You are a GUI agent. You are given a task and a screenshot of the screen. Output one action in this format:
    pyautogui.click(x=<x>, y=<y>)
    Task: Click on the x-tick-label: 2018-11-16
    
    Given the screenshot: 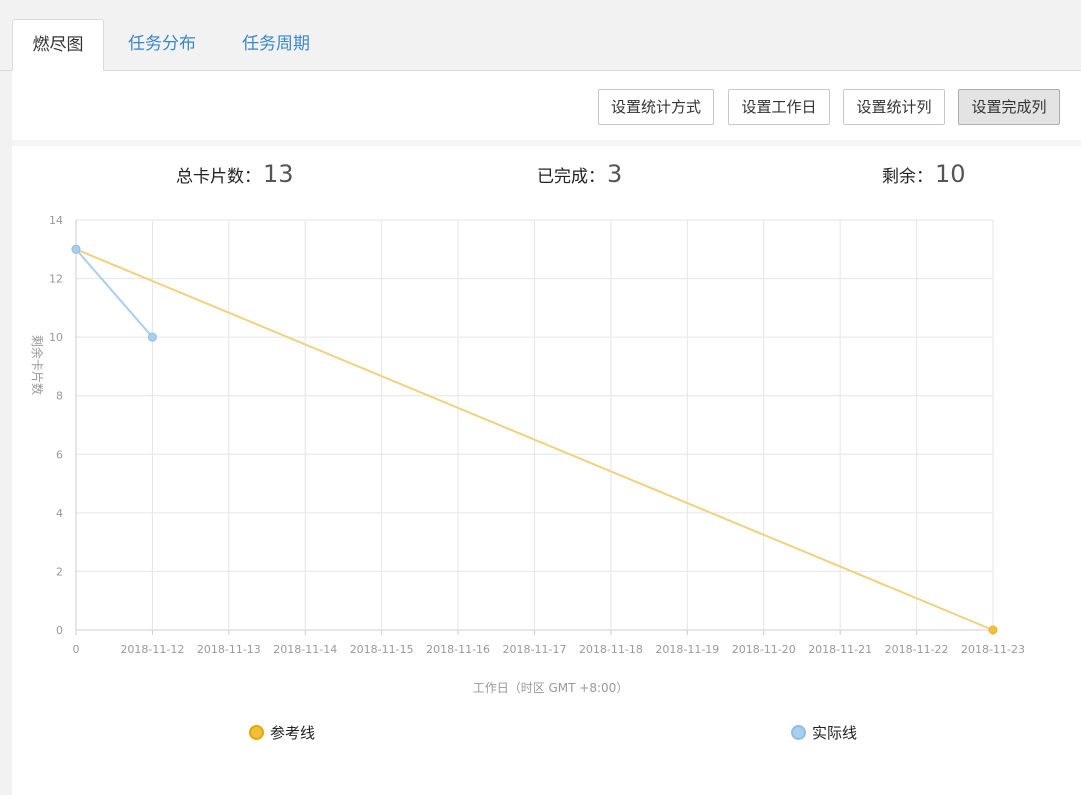 What is the action you would take?
    pyautogui.click(x=458, y=649)
    